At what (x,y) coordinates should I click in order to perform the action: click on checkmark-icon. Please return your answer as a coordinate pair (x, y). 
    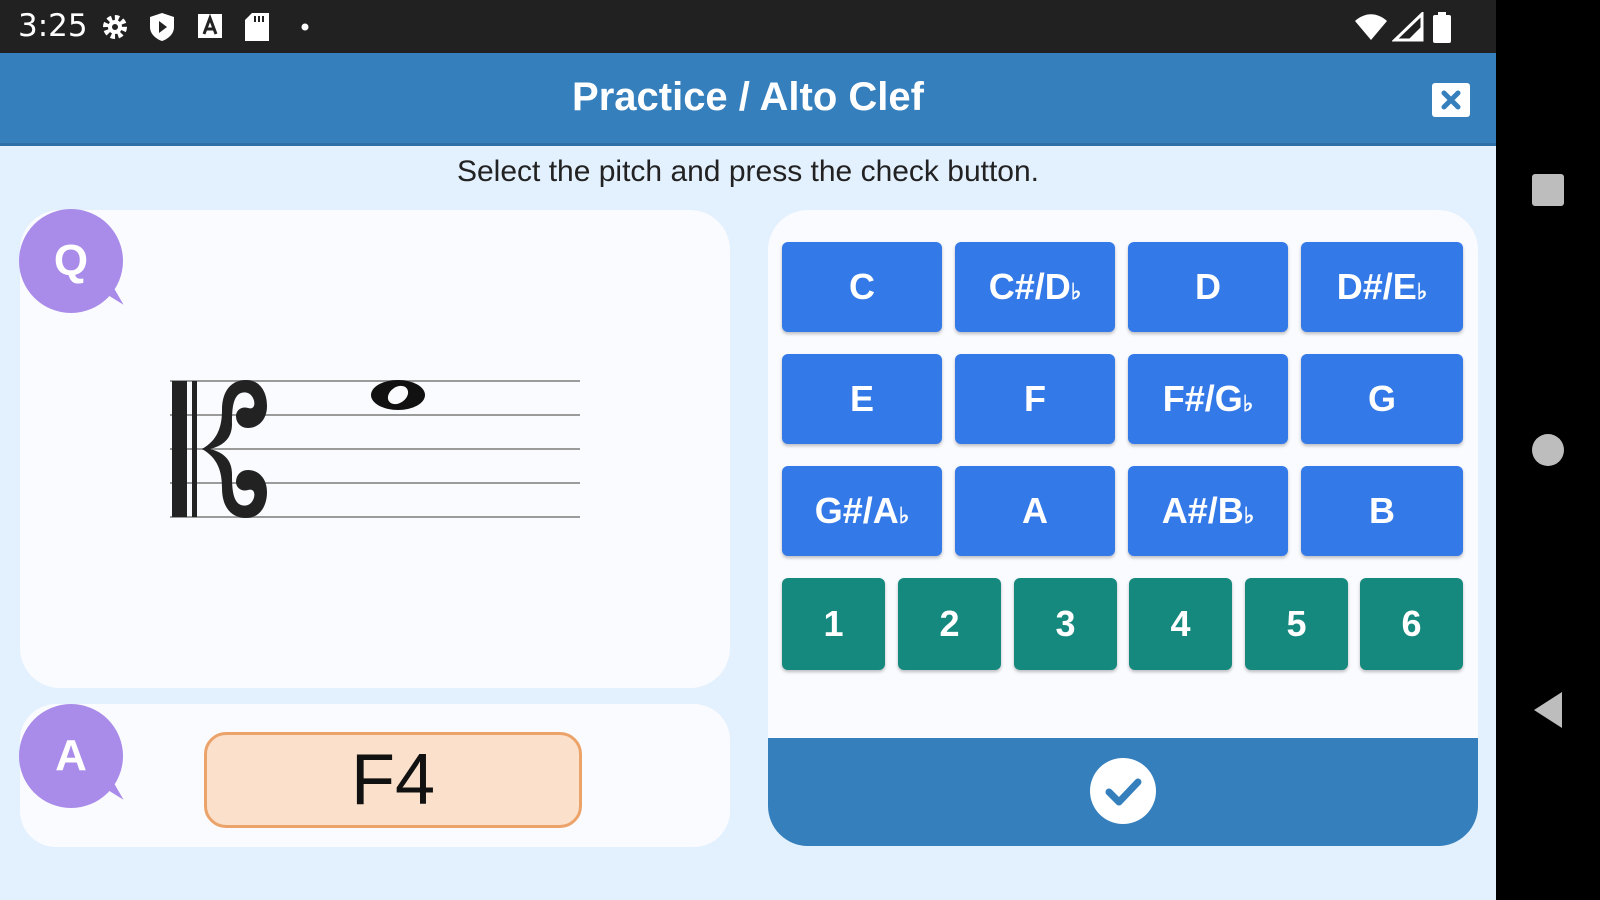
    Looking at the image, I should click on (1123, 792).